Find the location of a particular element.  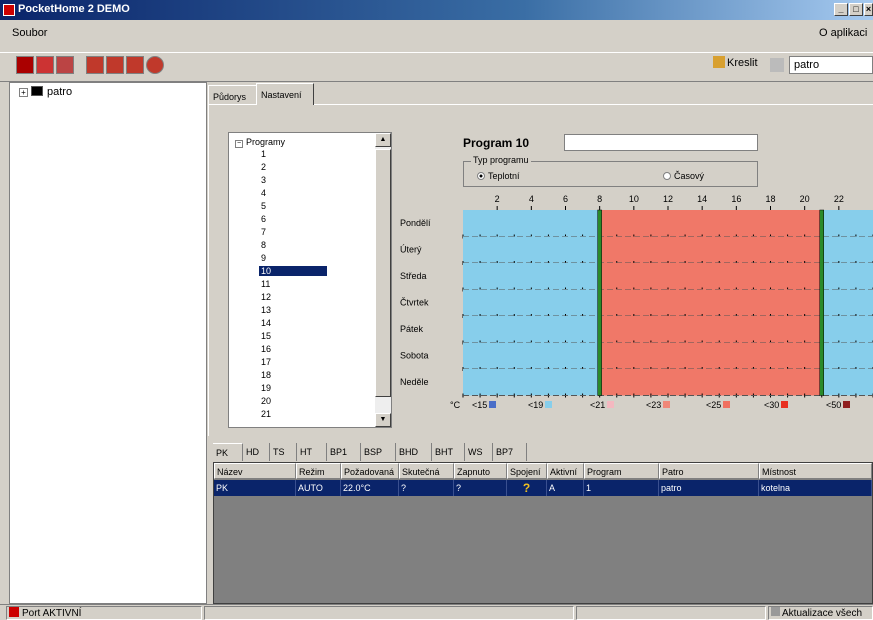

device-tab: TS is located at coordinates (283, 452).